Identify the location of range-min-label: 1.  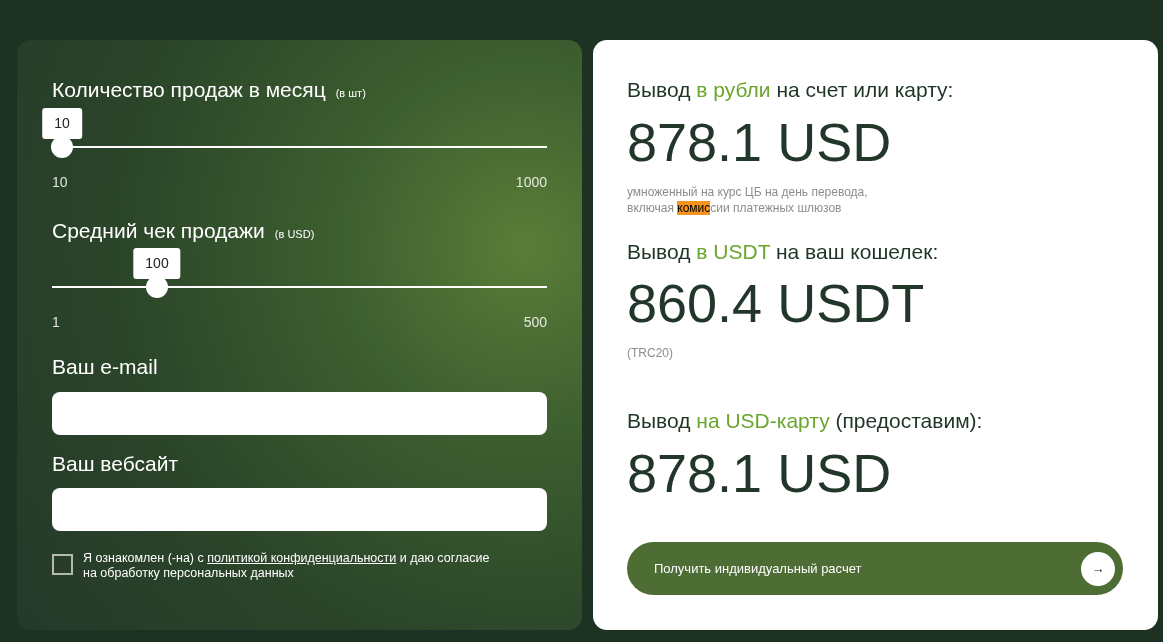
(56, 322).